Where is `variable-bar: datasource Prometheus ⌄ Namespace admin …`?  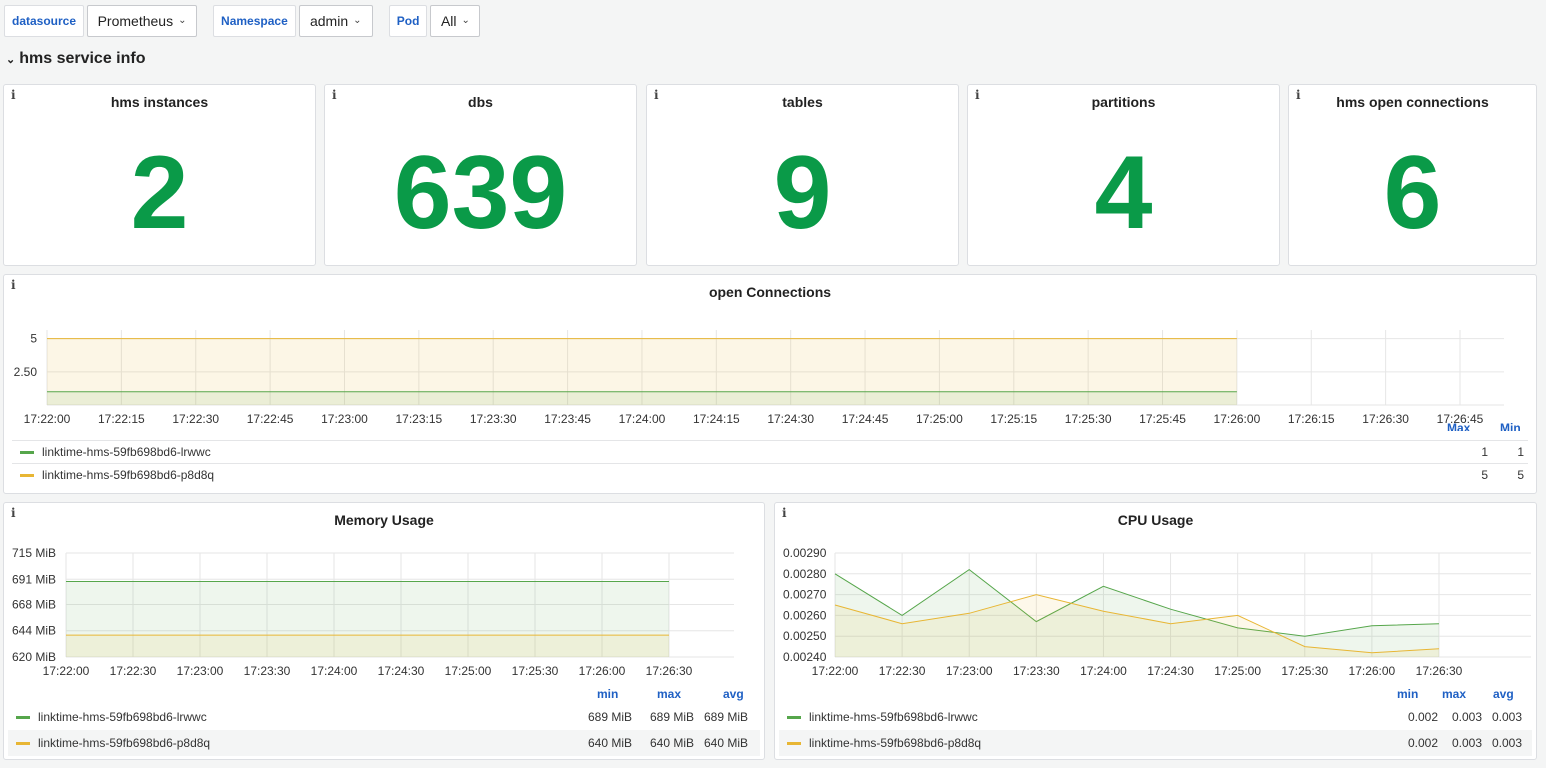
variable-bar: datasource Prometheus ⌄ Namespace admin … is located at coordinates (242, 21).